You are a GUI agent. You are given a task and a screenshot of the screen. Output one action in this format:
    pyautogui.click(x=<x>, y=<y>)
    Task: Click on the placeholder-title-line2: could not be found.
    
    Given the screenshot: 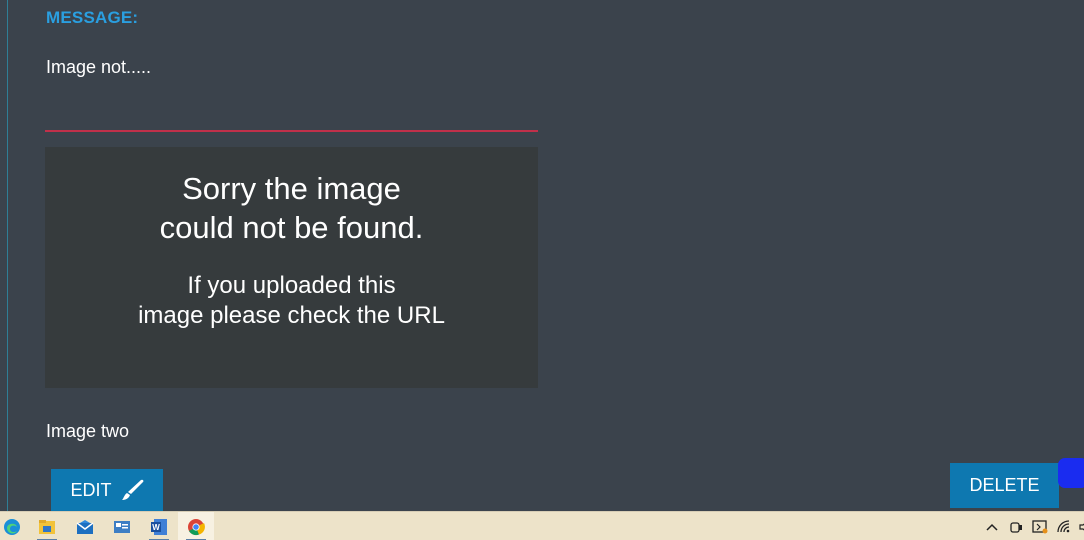 What is the action you would take?
    pyautogui.click(x=291, y=227)
    